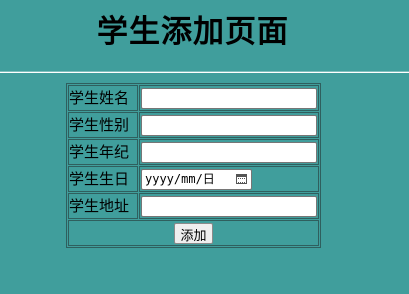  I want to click on birthday-placeholder: yyyy/mm/日, so click(180, 179).